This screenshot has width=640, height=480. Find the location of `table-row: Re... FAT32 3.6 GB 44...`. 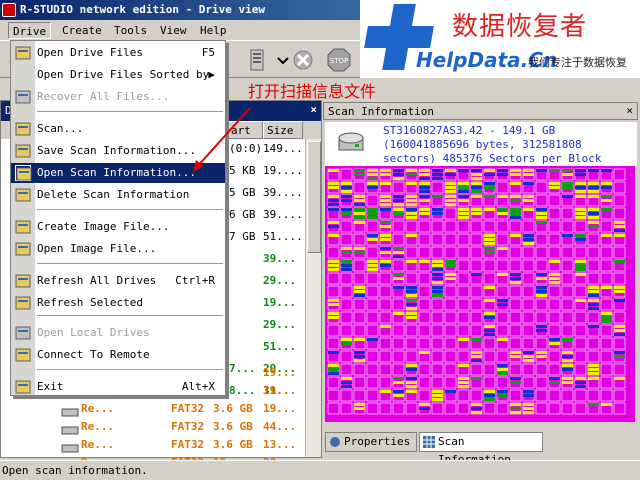

table-row: Re... FAT32 3.6 GB 44... is located at coordinates (151, 427).